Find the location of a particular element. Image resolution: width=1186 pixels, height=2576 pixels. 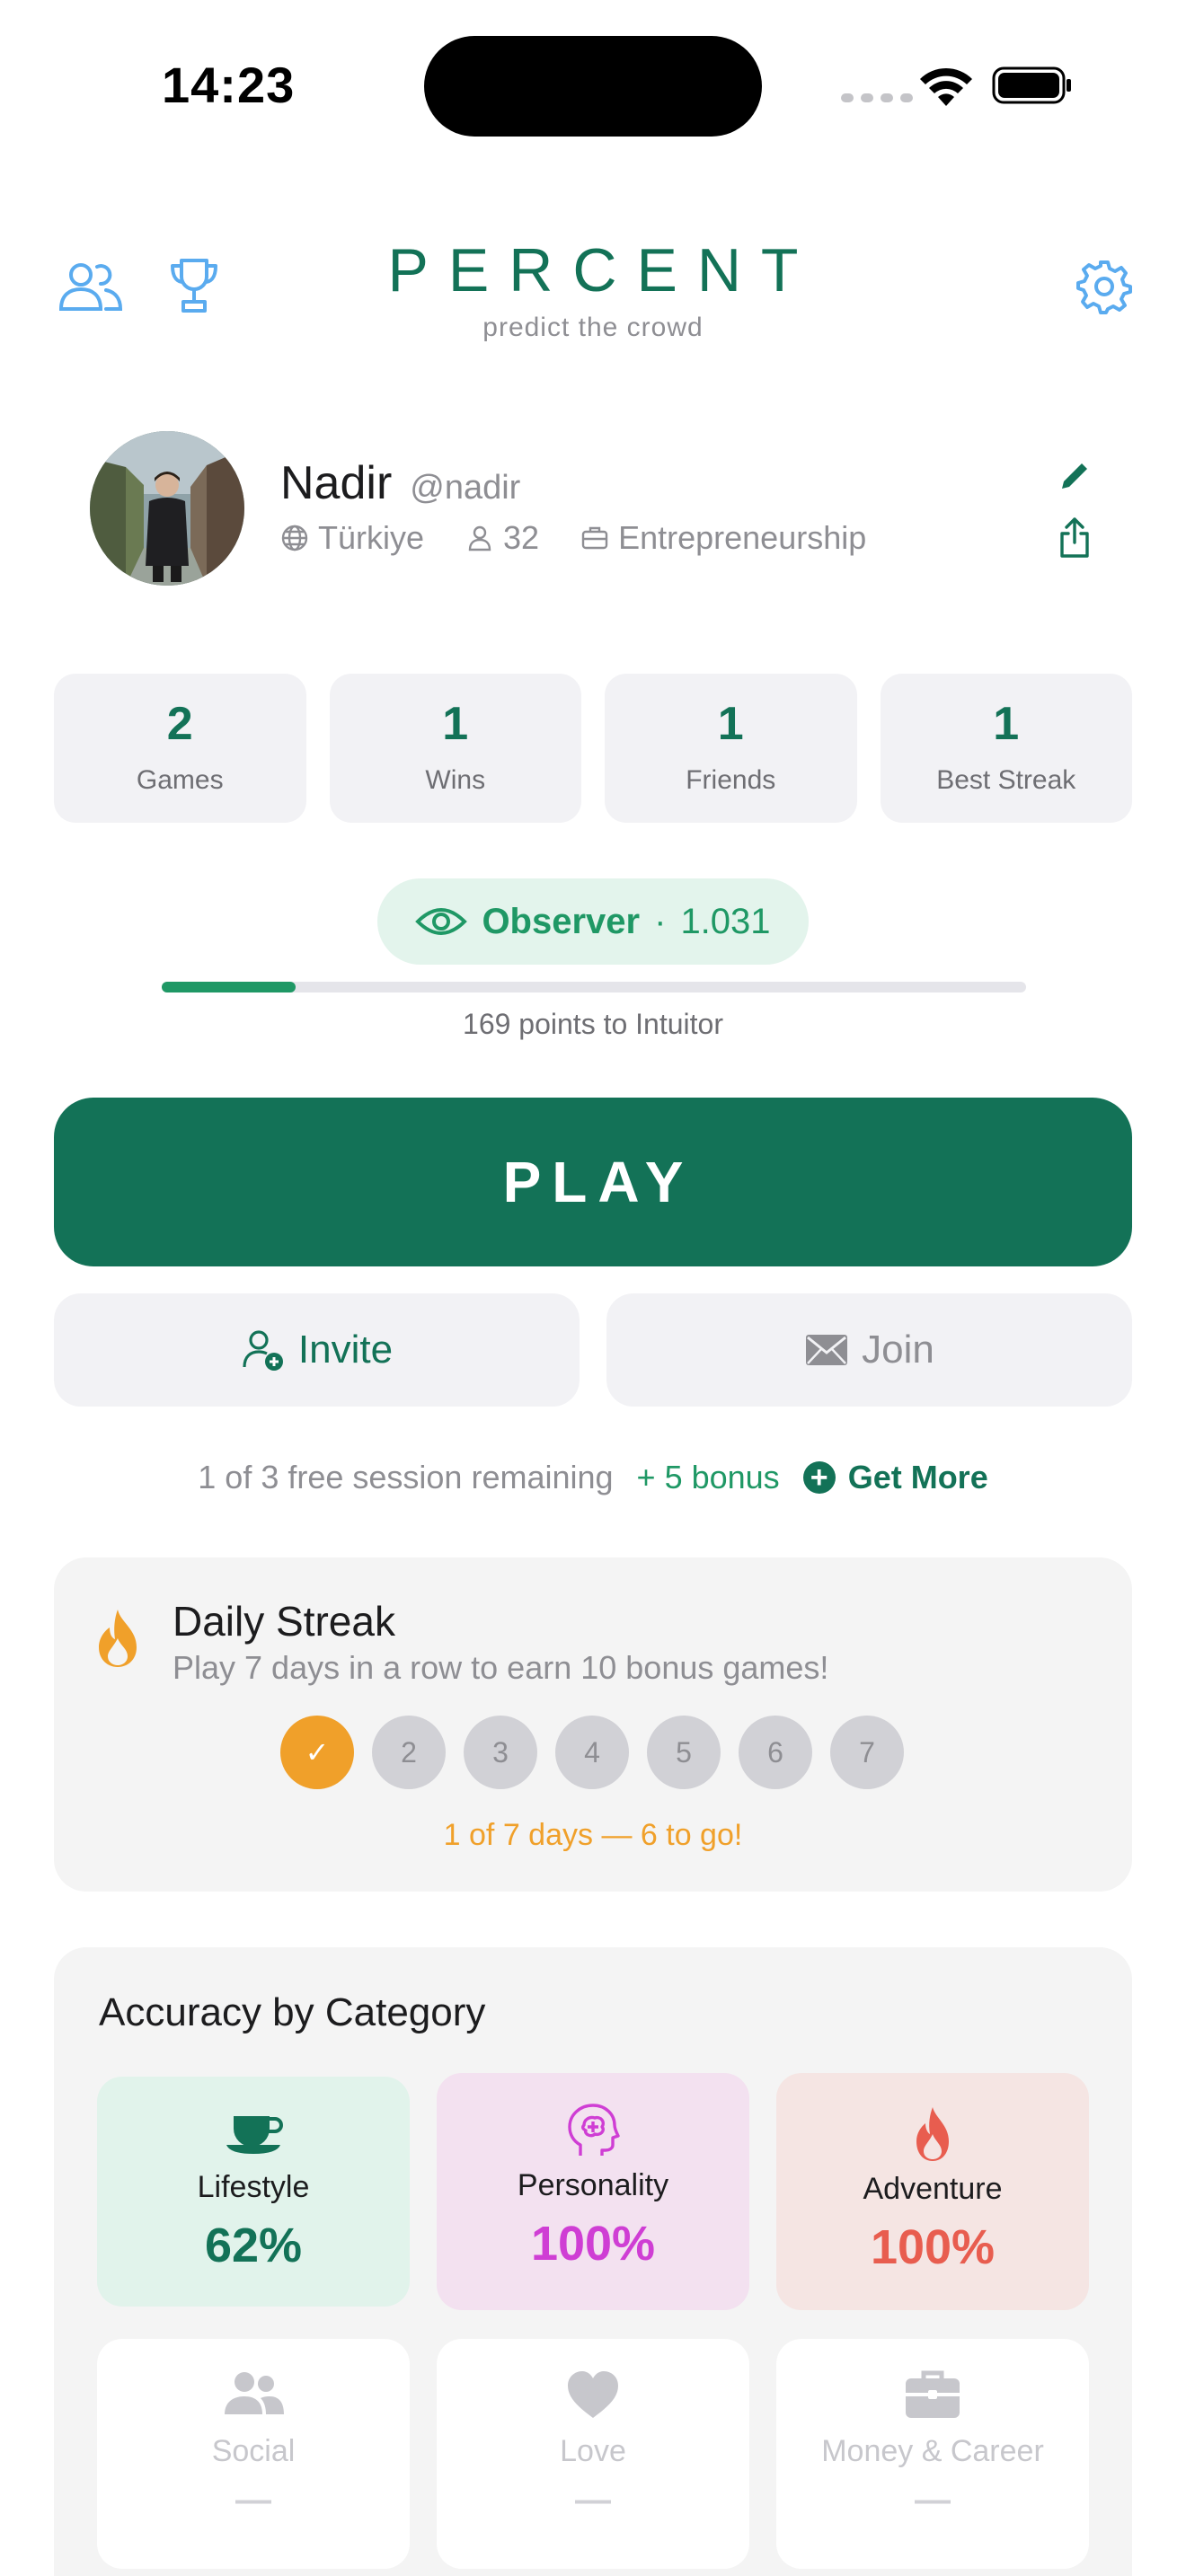

profile-occupation: Entrepreneurship is located at coordinates (742, 537).